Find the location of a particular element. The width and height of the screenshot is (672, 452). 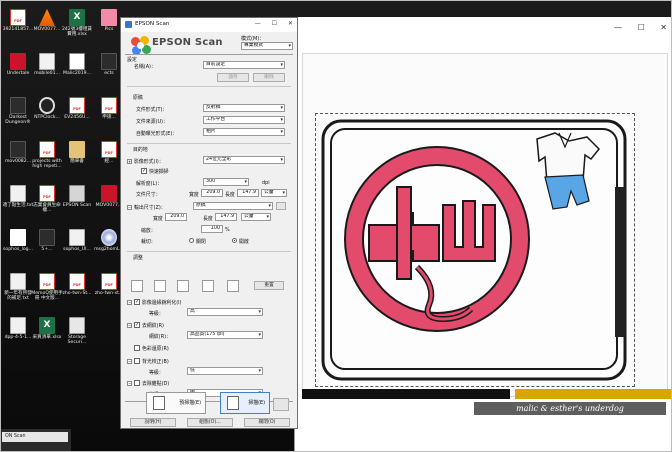

desktop-icon-caimai: 采買清單.xlsx is located at coordinates (47, 328).